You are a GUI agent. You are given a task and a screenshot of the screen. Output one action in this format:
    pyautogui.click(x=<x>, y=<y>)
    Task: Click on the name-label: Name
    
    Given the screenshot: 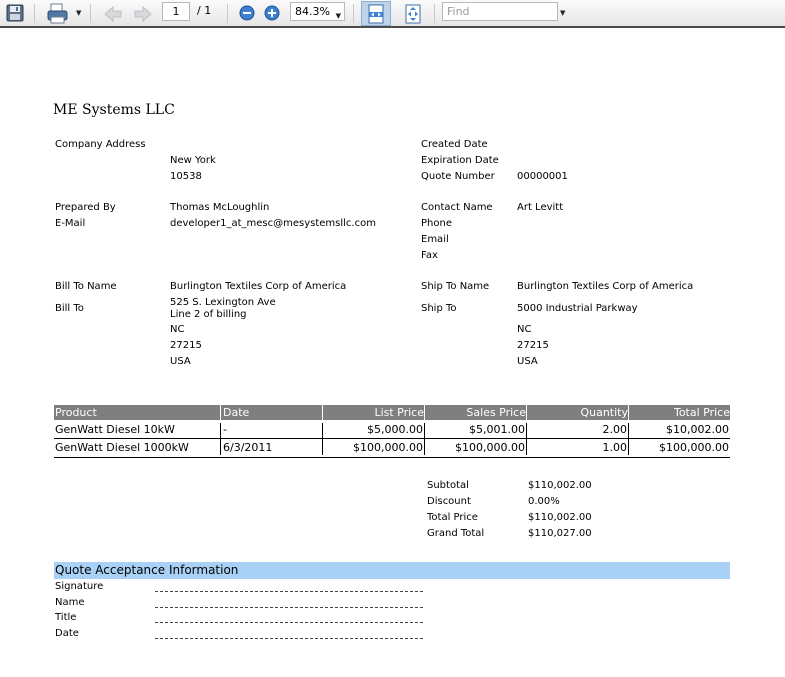 What is the action you would take?
    pyautogui.click(x=70, y=602)
    